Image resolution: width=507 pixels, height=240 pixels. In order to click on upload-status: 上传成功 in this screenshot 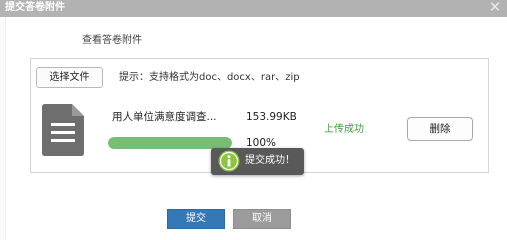, I will do `click(344, 129)`.